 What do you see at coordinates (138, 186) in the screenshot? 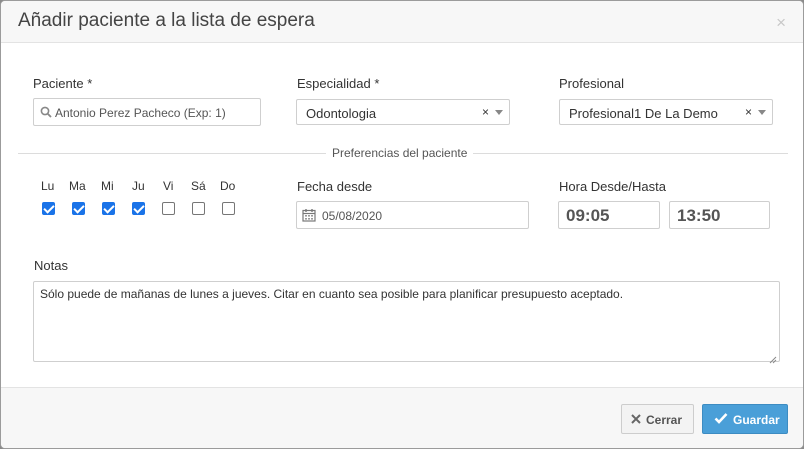
I see `day-label-ju: Ju` at bounding box center [138, 186].